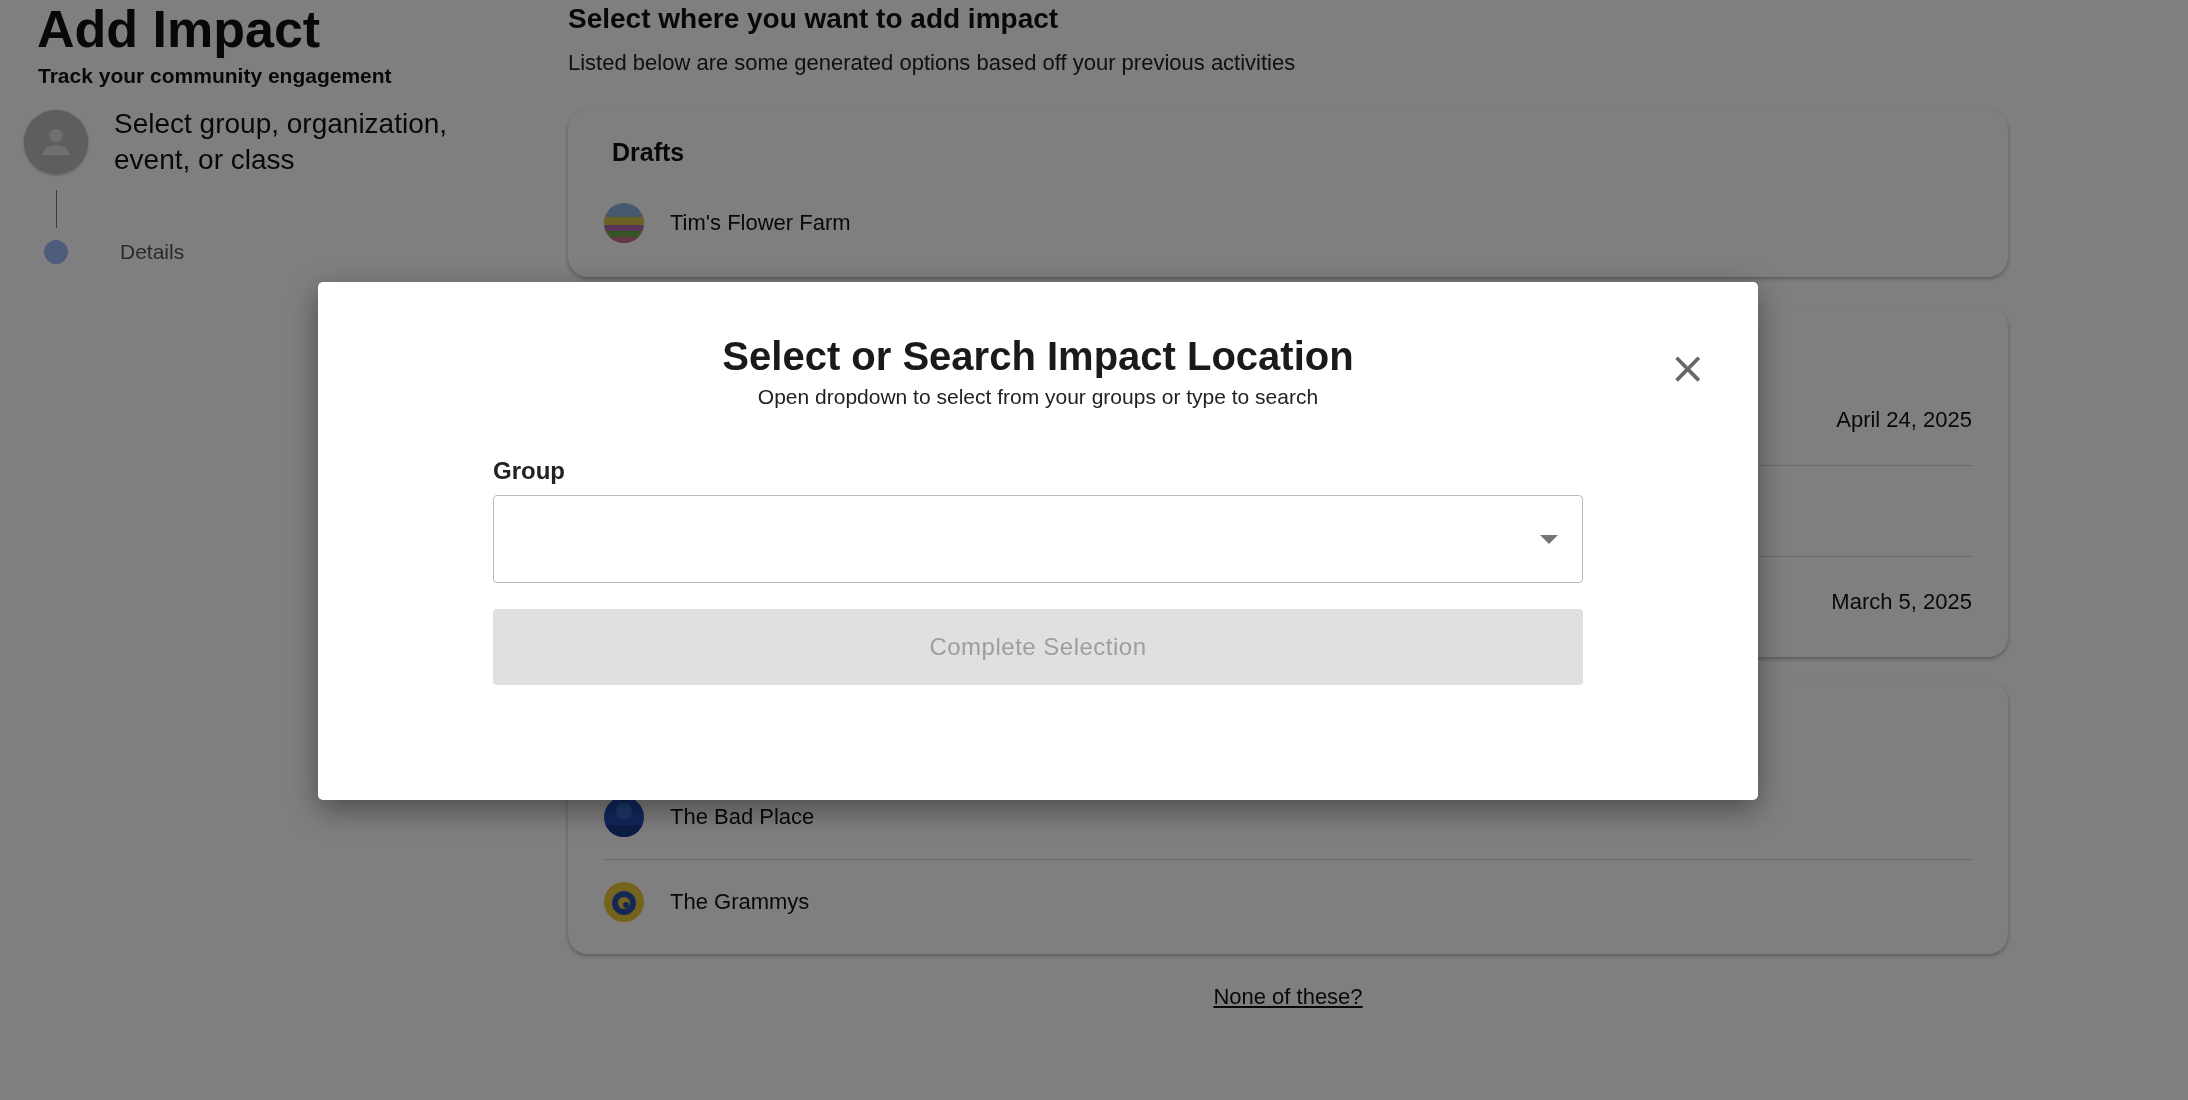  What do you see at coordinates (1549, 539) in the screenshot?
I see `caret-icon` at bounding box center [1549, 539].